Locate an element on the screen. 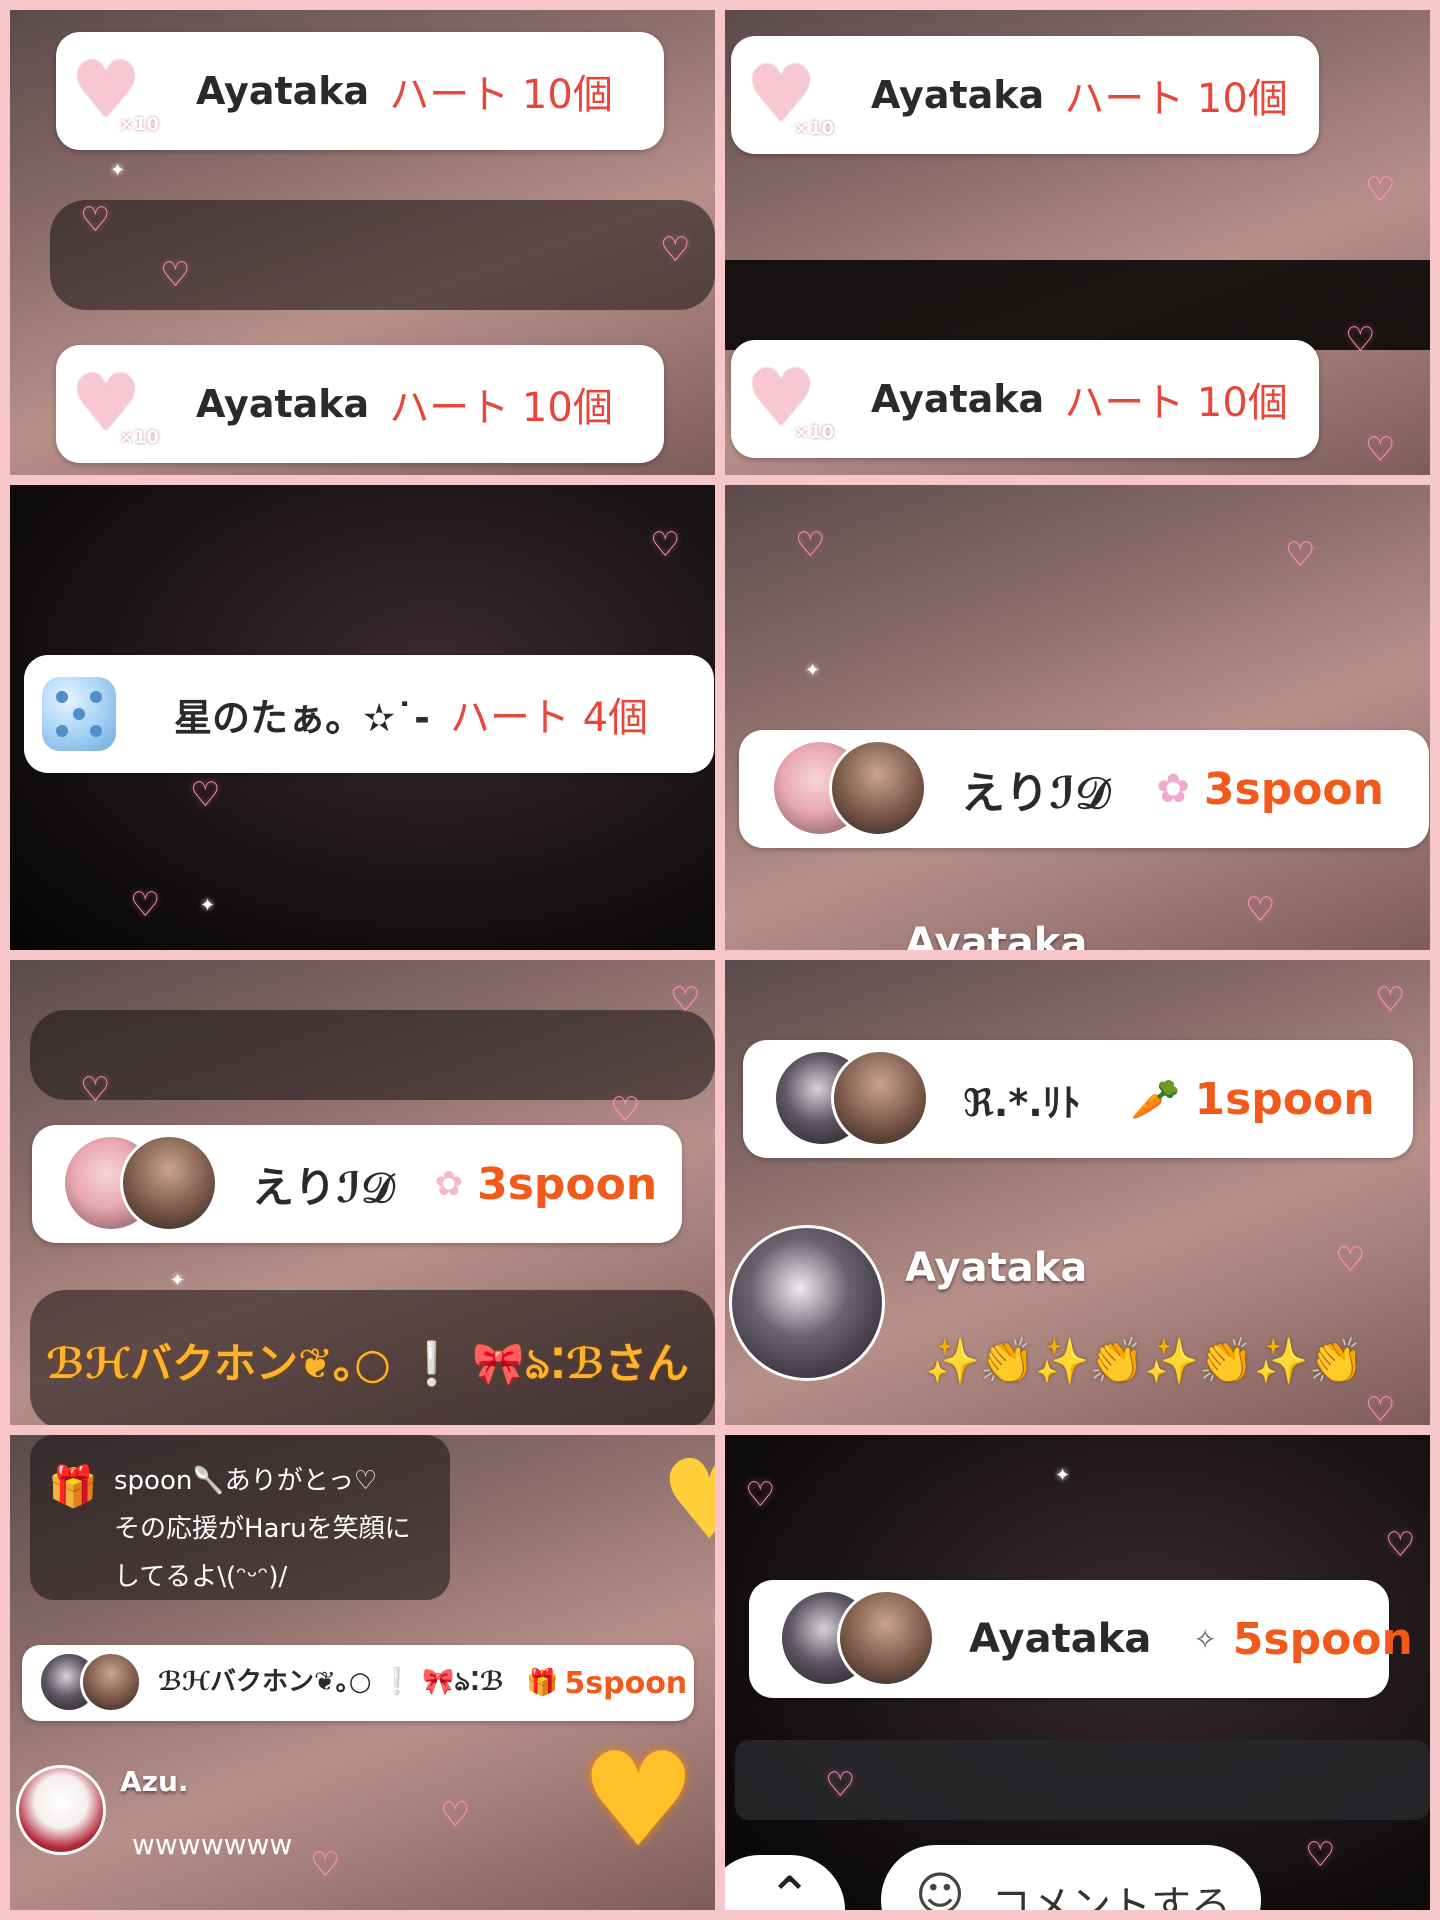 The image size is (1440, 1920). tile-3: 星のたぁ。✫˙- ハート 4個 ♡ ♡ ♡ ✦ is located at coordinates (362, 717).